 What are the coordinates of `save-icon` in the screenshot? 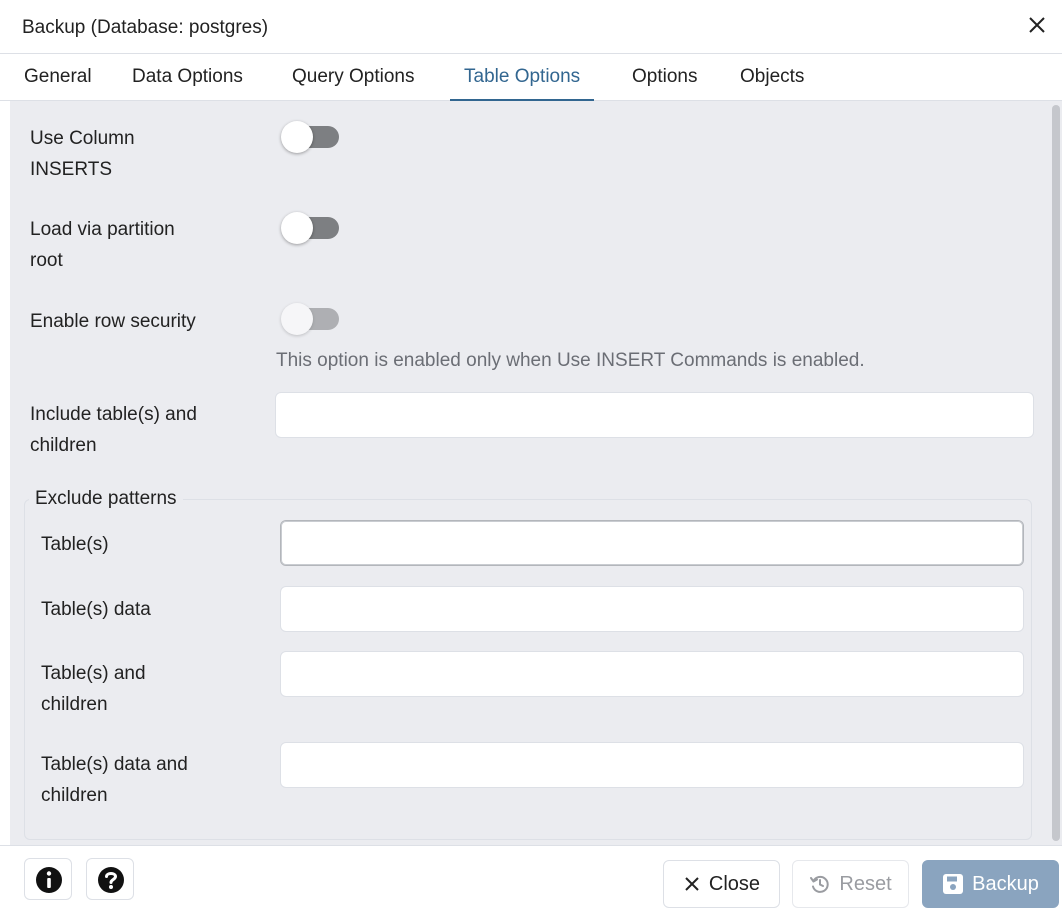 It's located at (953, 884).